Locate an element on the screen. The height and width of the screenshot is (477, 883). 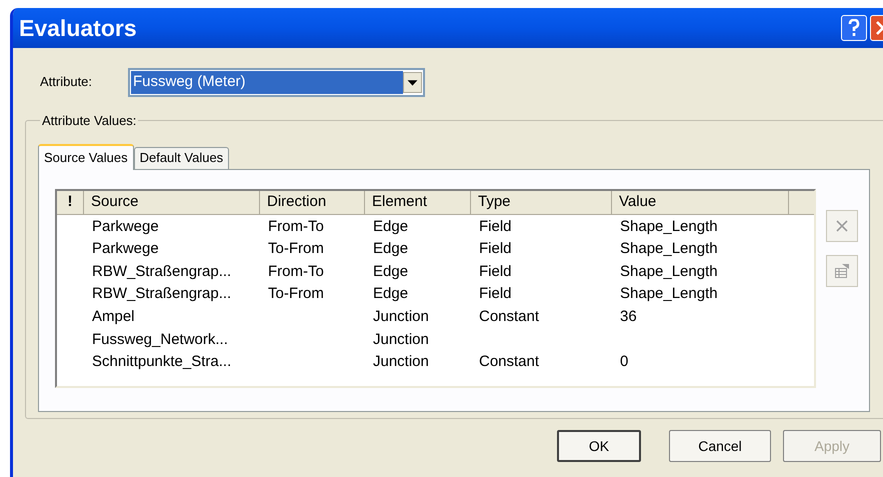
attribute-dropdown: Fussweg (Meter) is located at coordinates (276, 82).